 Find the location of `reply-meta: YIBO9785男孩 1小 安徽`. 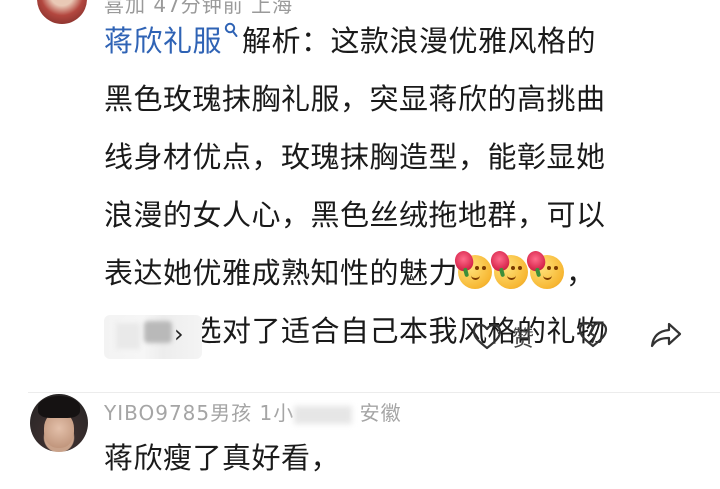

reply-meta: YIBO9785男孩 1小 安徽 is located at coordinates (253, 411).